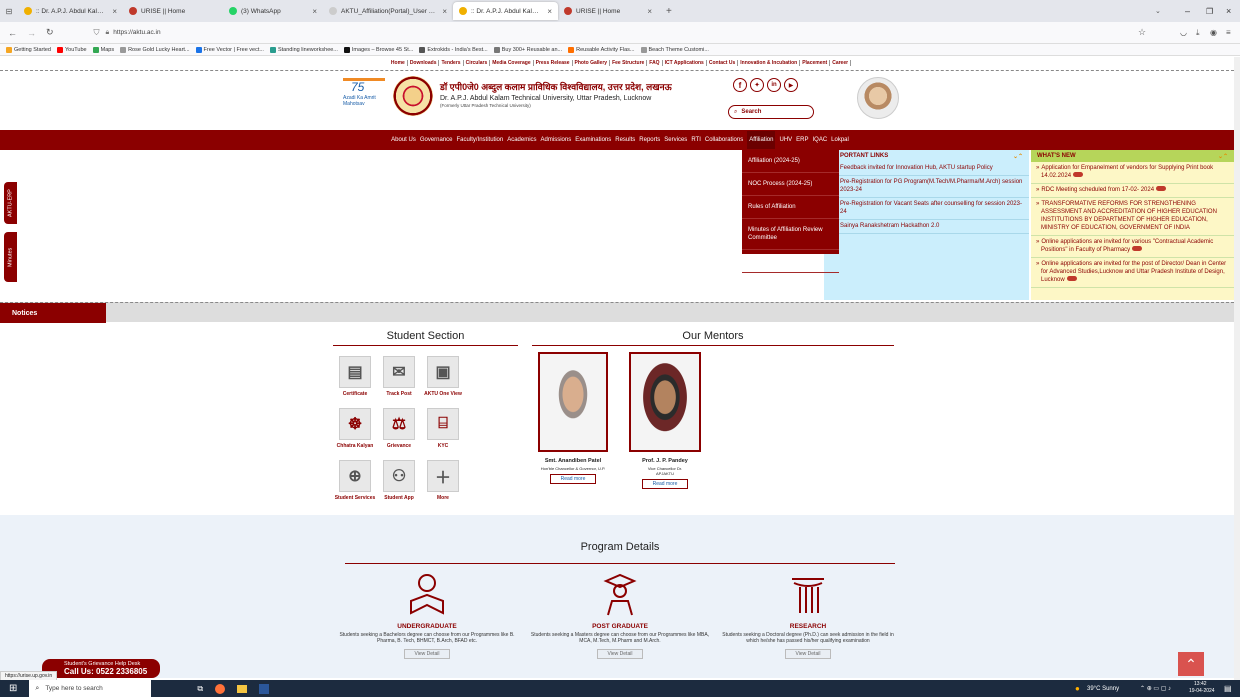  Describe the element at coordinates (790, 261) in the screenshot. I see `affiliation-menu-item: List of Affiliated Institute` at that location.